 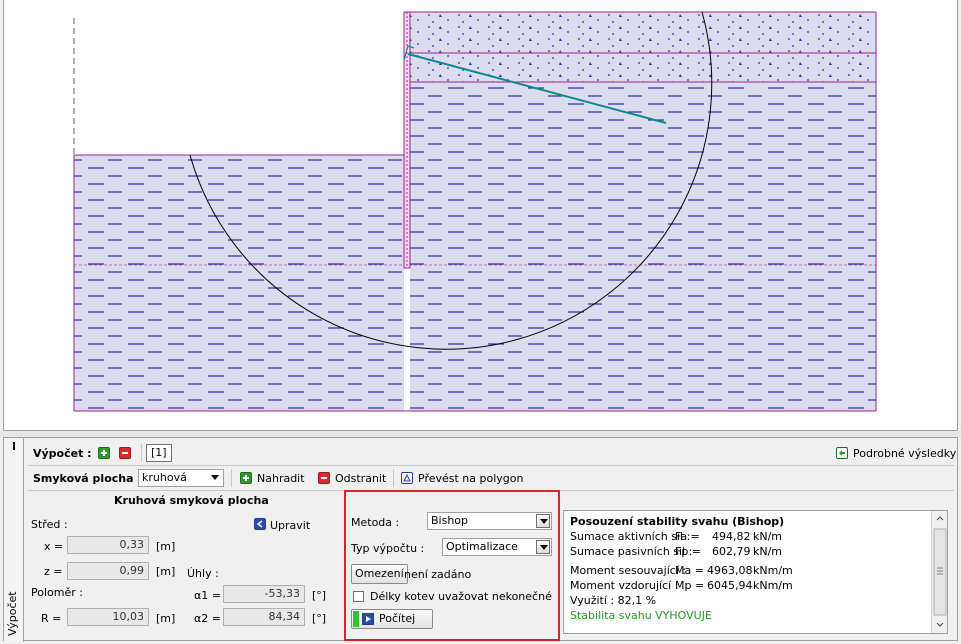 I want to click on alpha1-field: -53,33, so click(x=264, y=594).